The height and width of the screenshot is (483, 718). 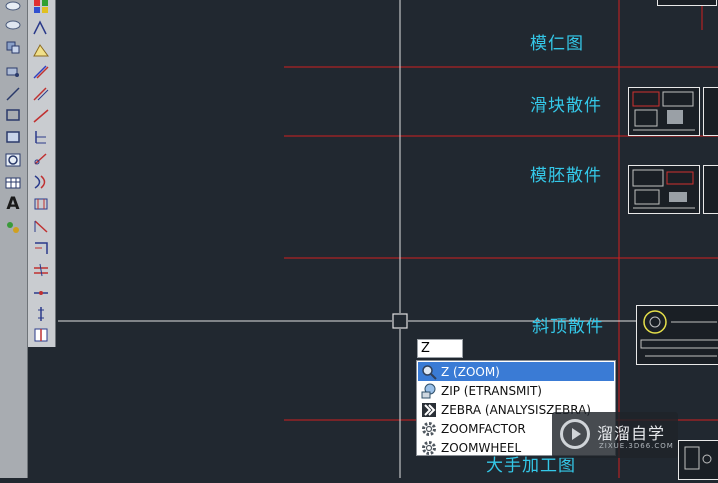 What do you see at coordinates (636, 446) in the screenshot?
I see `watermark-subtitle: ZIXUE.3D66.COM` at bounding box center [636, 446].